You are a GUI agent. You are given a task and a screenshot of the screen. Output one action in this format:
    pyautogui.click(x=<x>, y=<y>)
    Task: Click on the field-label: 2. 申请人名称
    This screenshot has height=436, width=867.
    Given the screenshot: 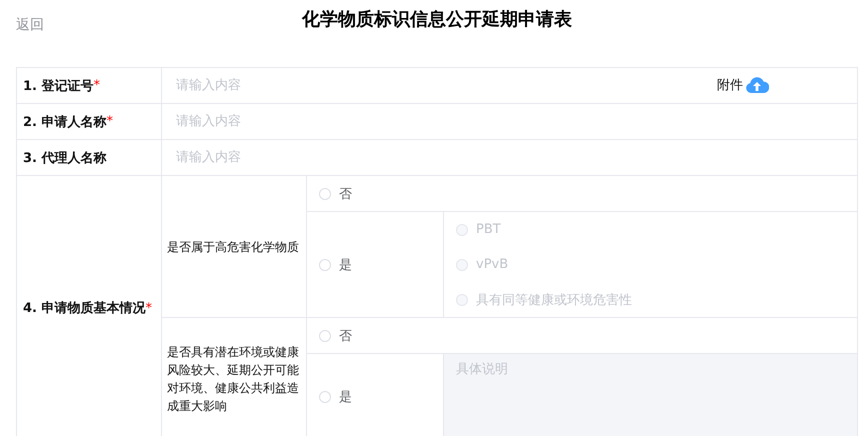 What is the action you would take?
    pyautogui.click(x=64, y=122)
    